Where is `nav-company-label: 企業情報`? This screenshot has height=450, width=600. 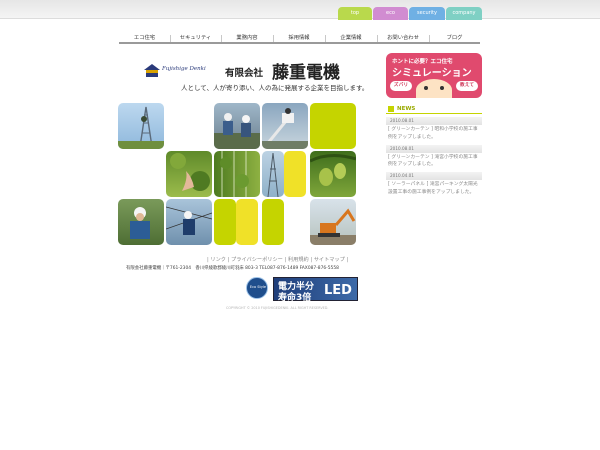 nav-company-label: 企業情報 is located at coordinates (351, 38).